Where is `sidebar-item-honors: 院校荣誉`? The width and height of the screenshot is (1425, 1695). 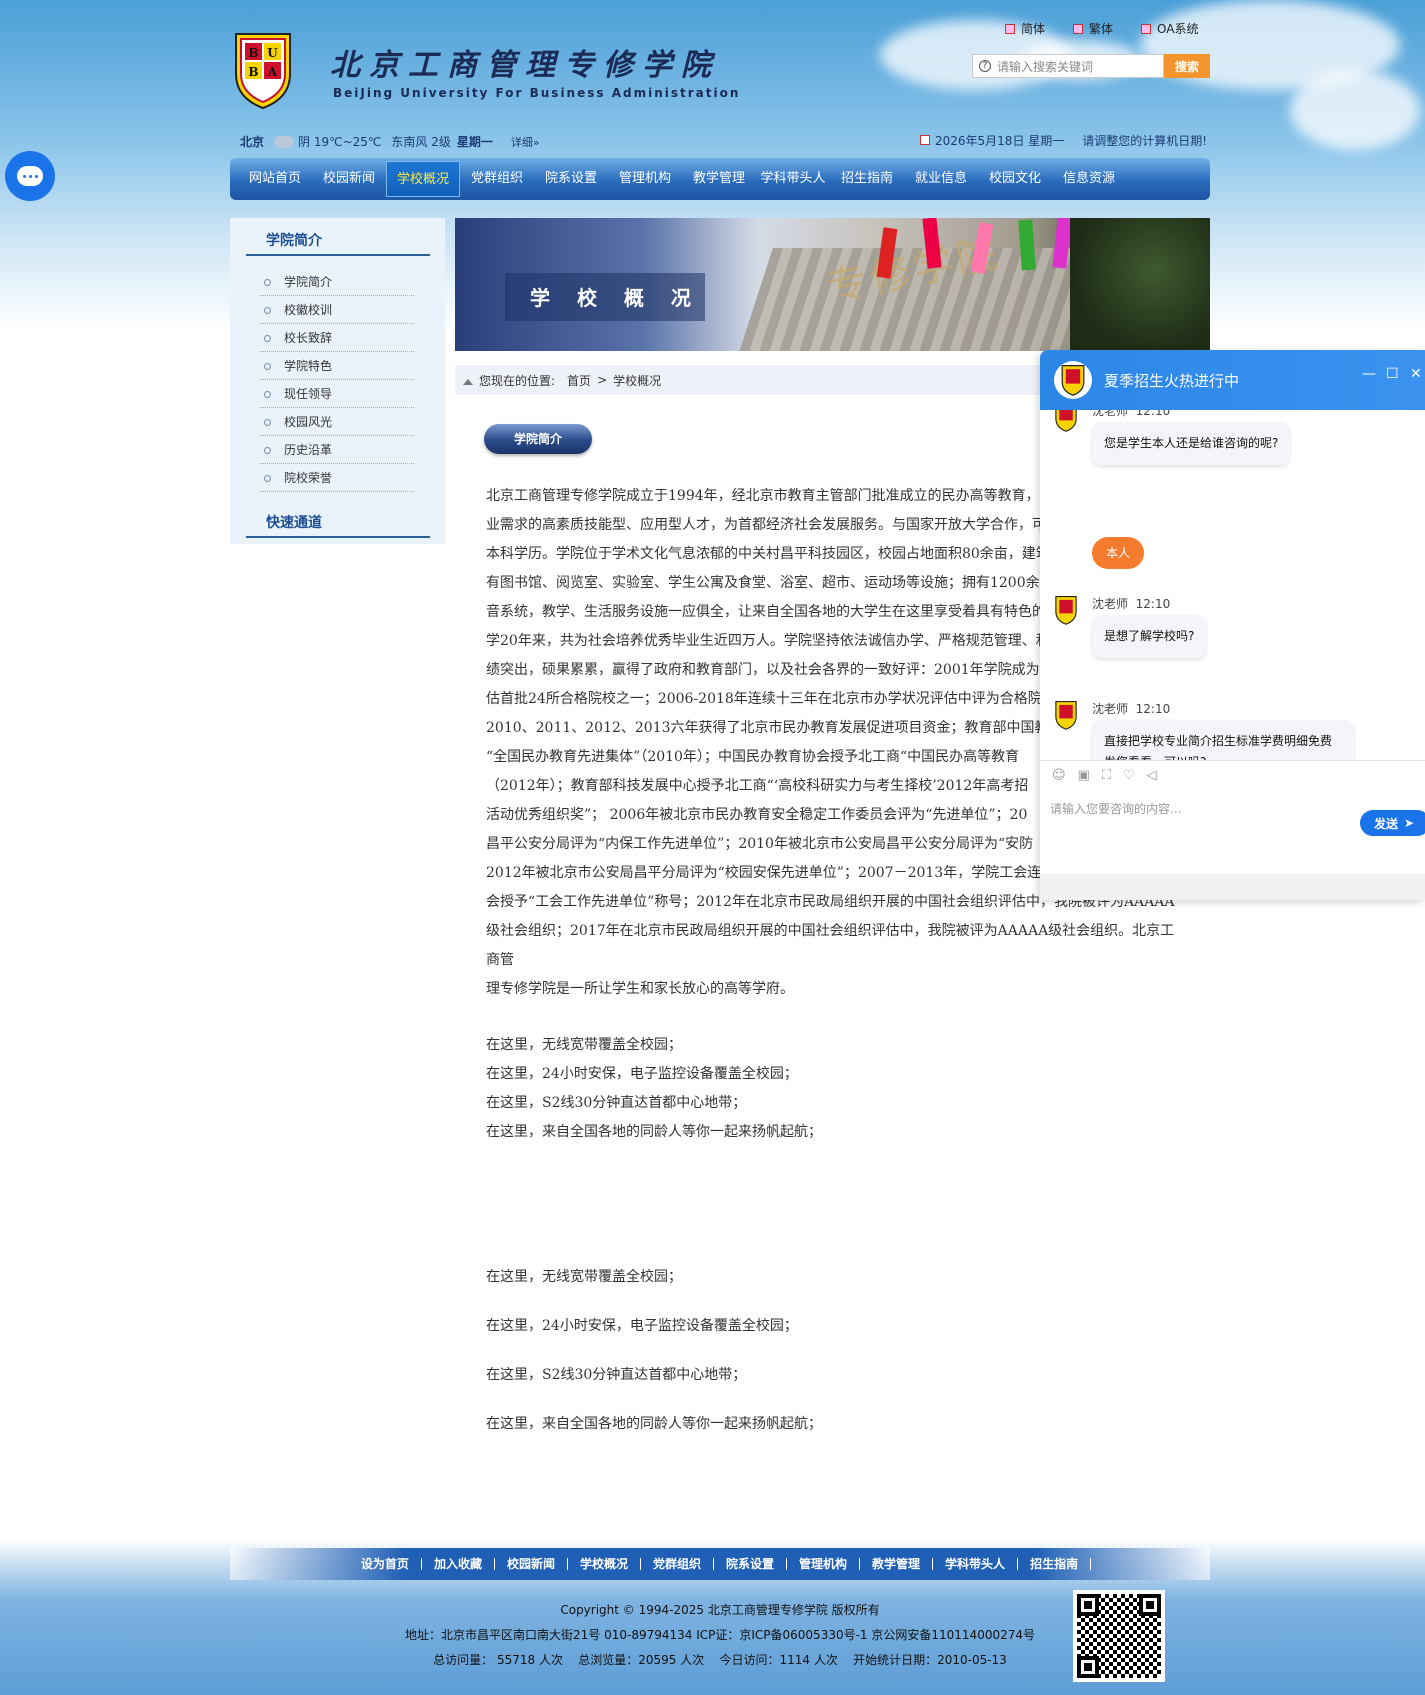 sidebar-item-honors: 院校荣誉 is located at coordinates (337, 478).